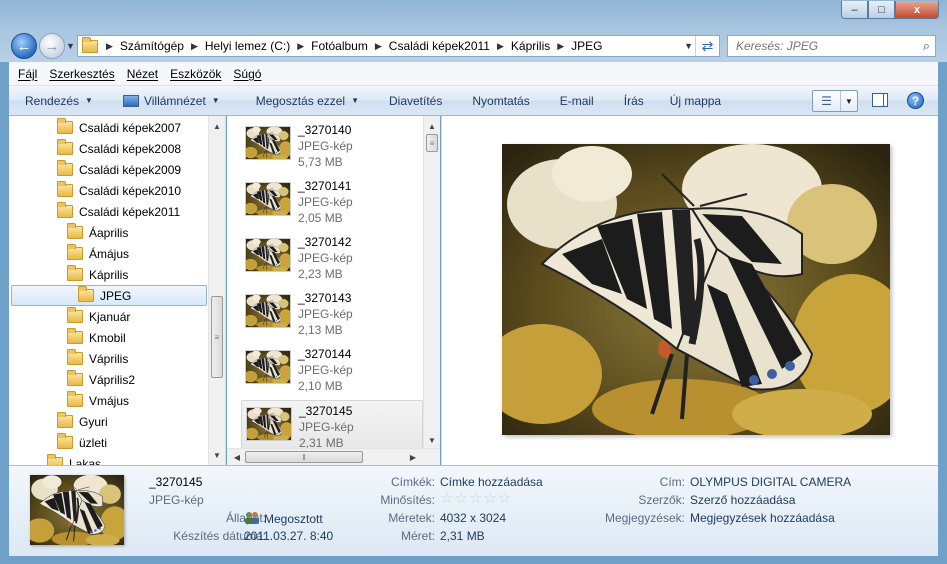 The width and height of the screenshot is (947, 564). What do you see at coordinates (439, 46) in the screenshot?
I see `breadcrumb-family-2011: Családi képek2011` at bounding box center [439, 46].